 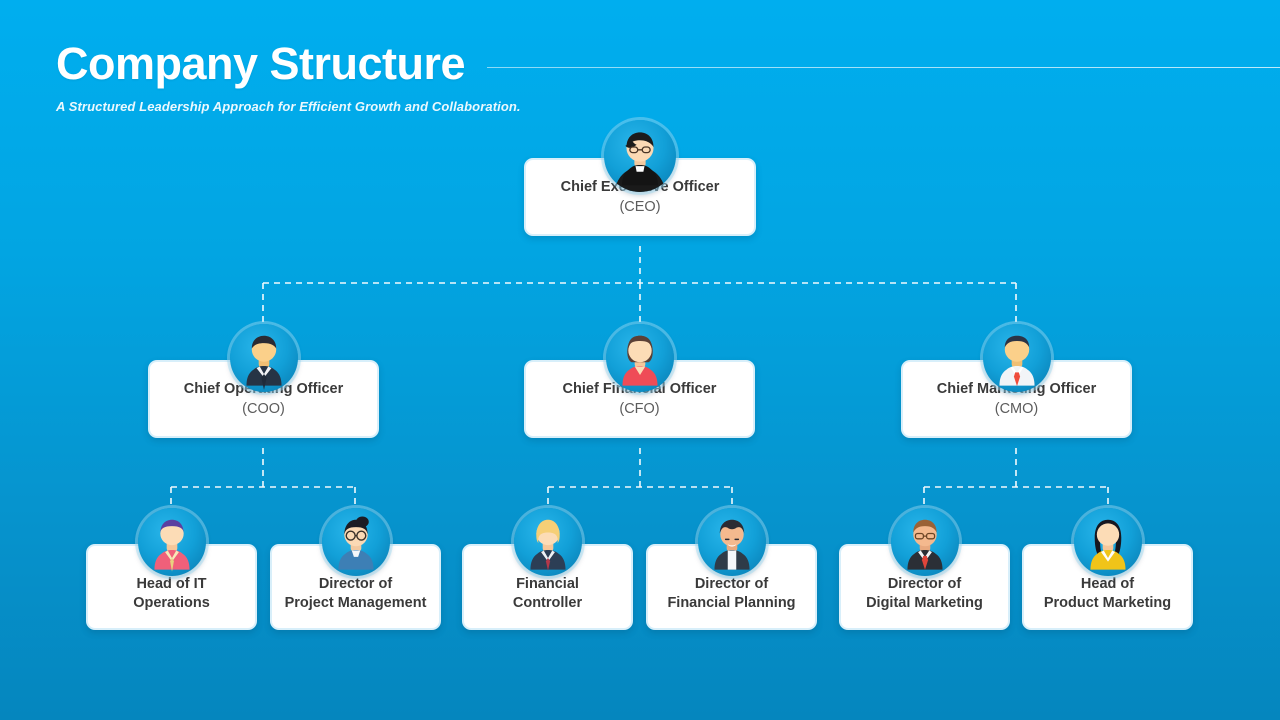 I want to click on avatar-director-of-digital-marketing, so click(x=924, y=542).